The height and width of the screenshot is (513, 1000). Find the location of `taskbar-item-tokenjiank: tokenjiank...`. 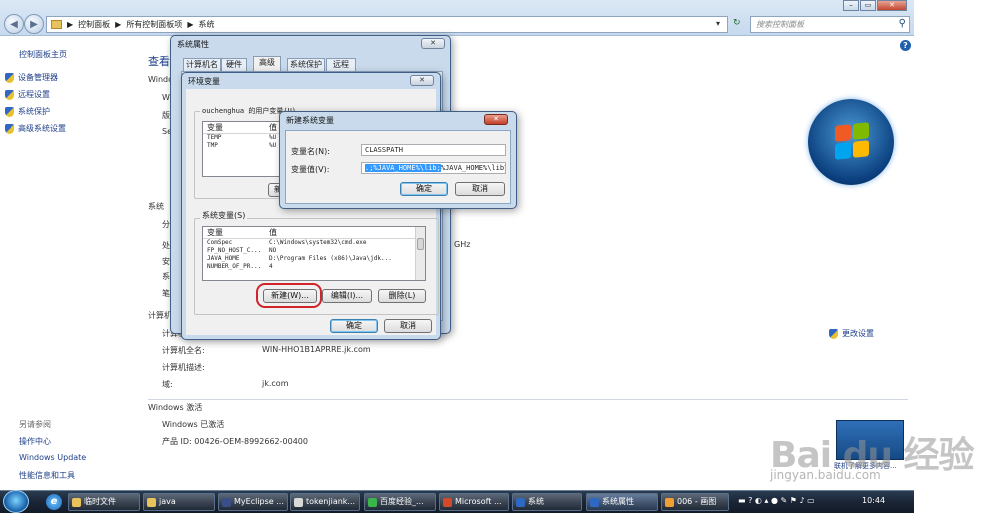

taskbar-item-tokenjiank: tokenjiank... is located at coordinates (325, 502).